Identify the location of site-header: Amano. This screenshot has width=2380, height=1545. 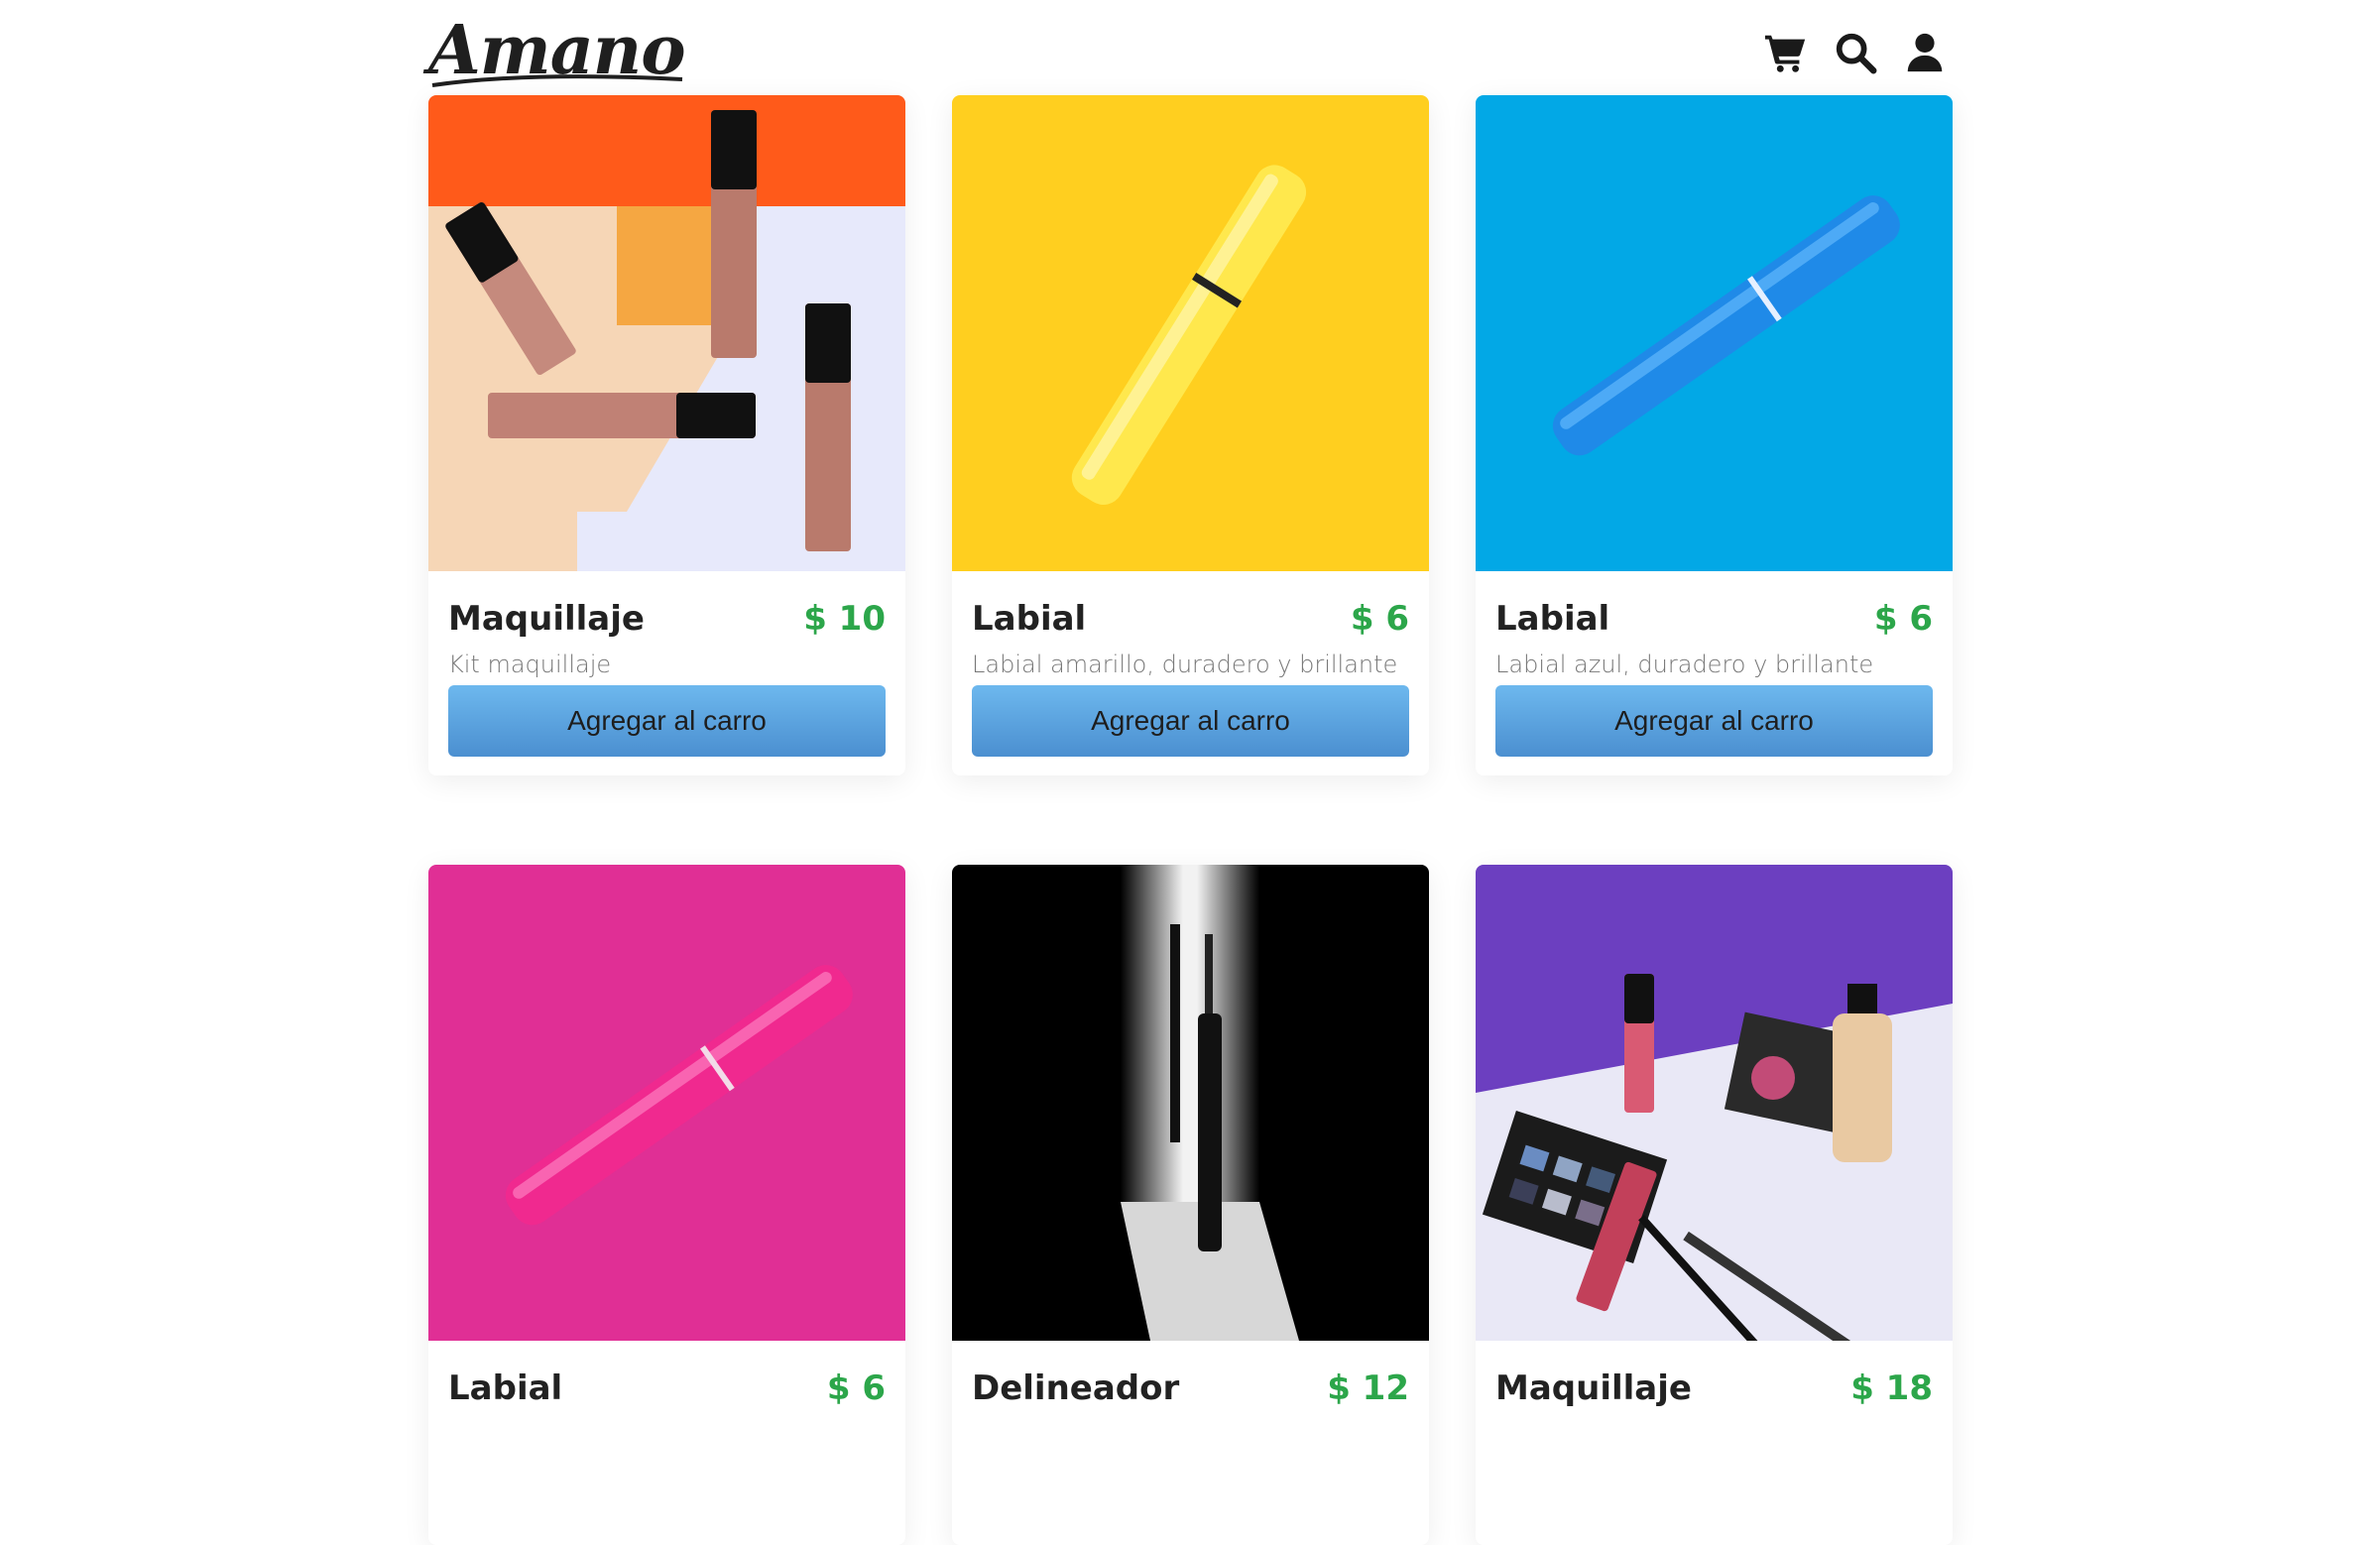
(1190, 47).